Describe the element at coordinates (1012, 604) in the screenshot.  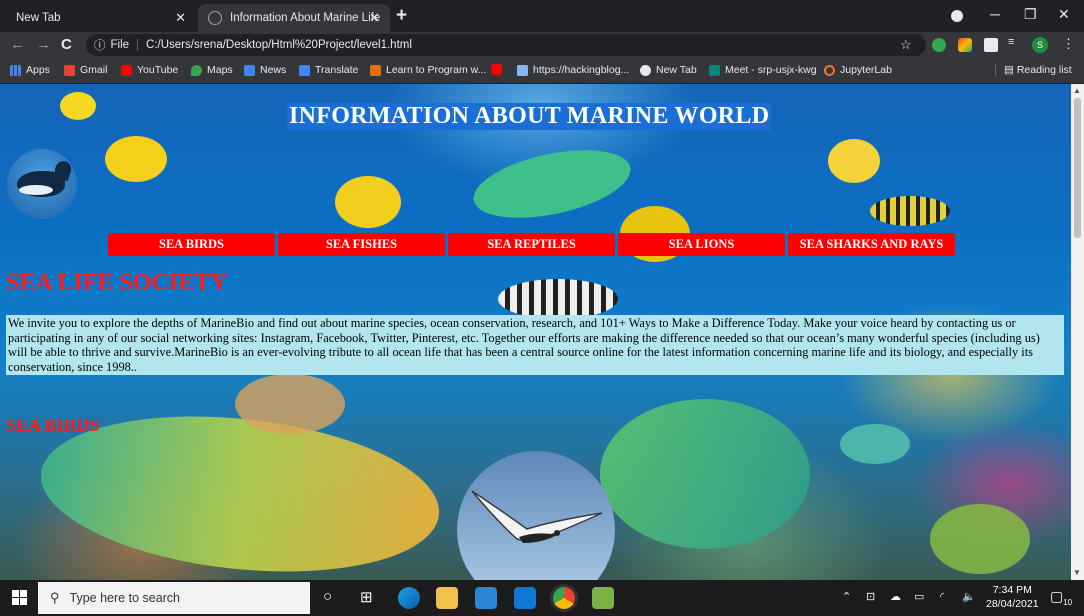
I see `clock-date: 28/04/2021` at that location.